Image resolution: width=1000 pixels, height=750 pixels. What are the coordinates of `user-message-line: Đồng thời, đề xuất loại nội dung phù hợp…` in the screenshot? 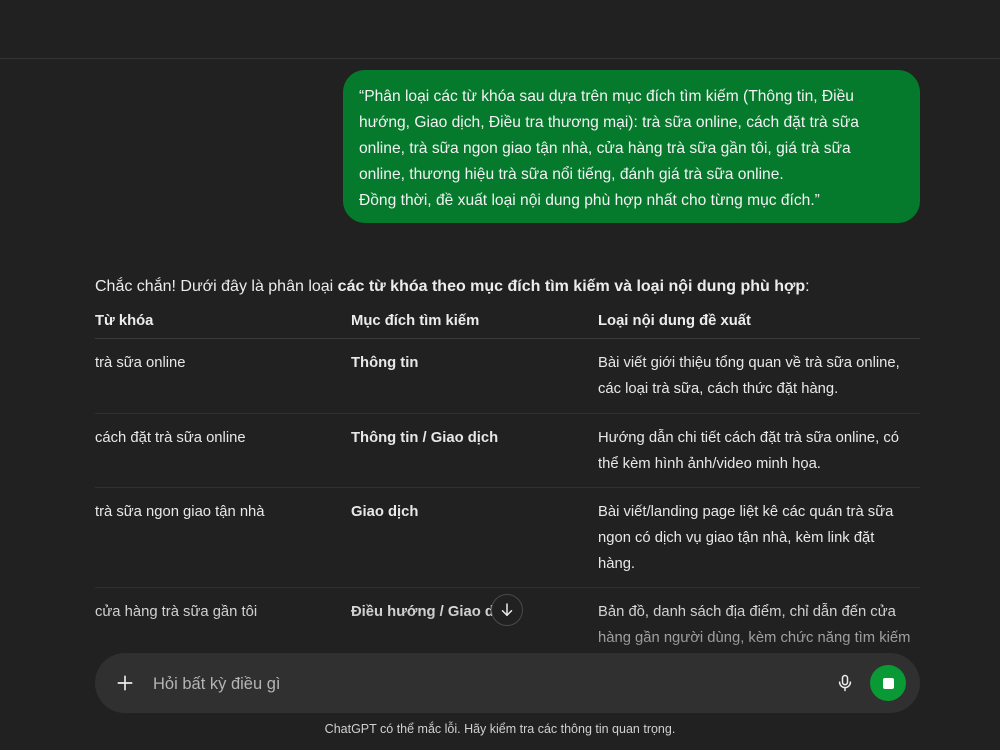 It's located at (589, 200).